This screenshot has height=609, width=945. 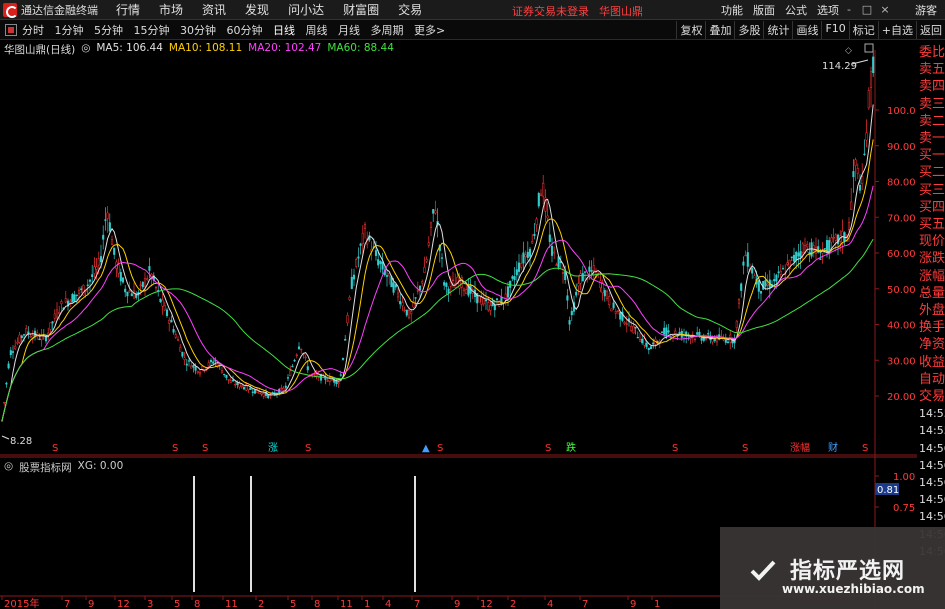 What do you see at coordinates (690, 30) in the screenshot?
I see `fuquan-button: 复权` at bounding box center [690, 30].